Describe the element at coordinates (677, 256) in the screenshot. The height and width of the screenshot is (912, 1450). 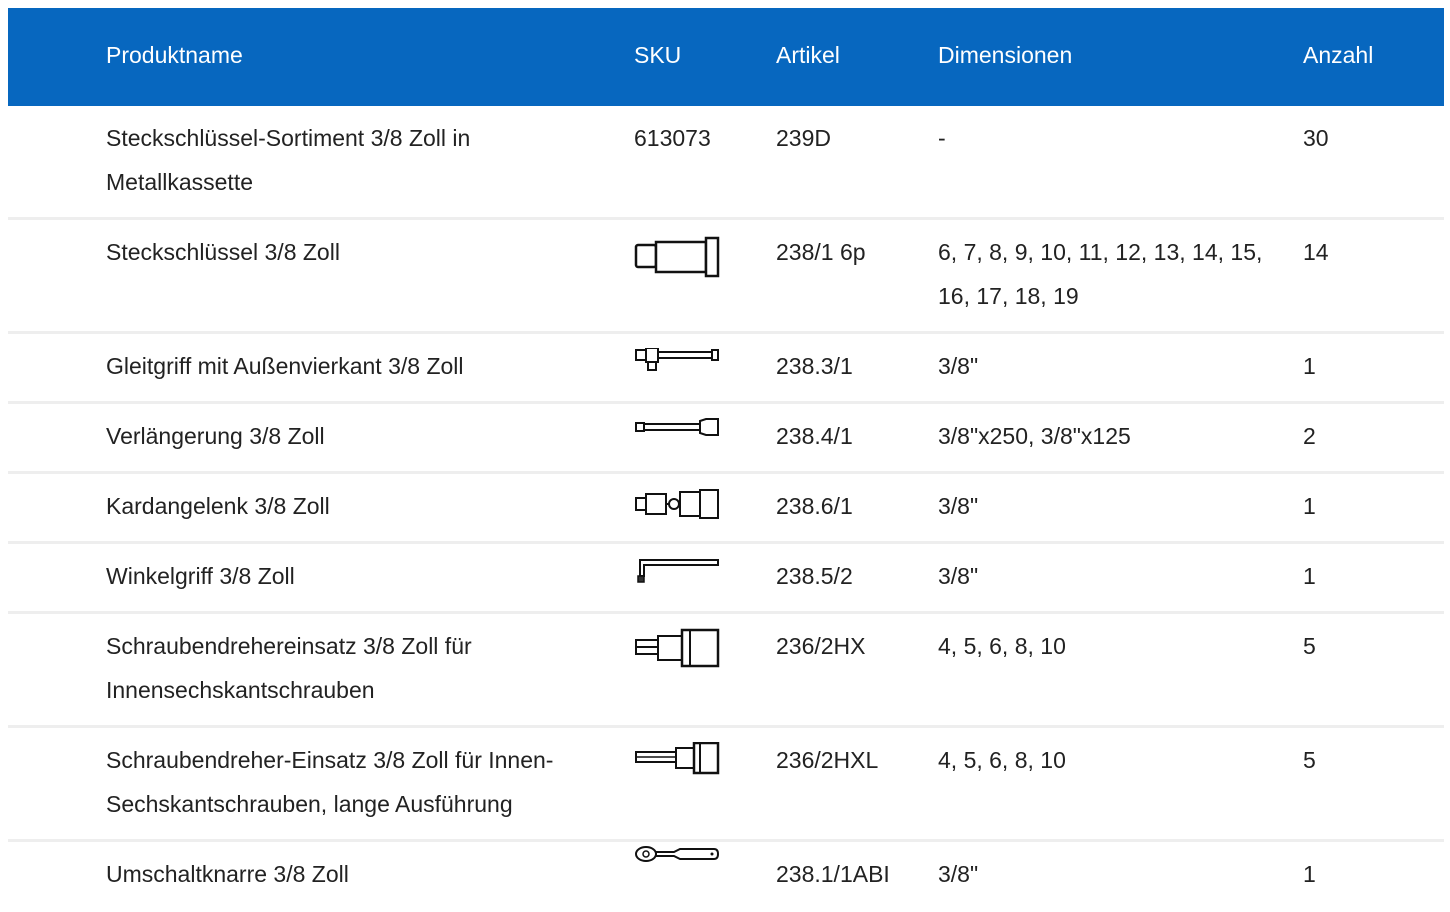
I see `socket-icon` at that location.